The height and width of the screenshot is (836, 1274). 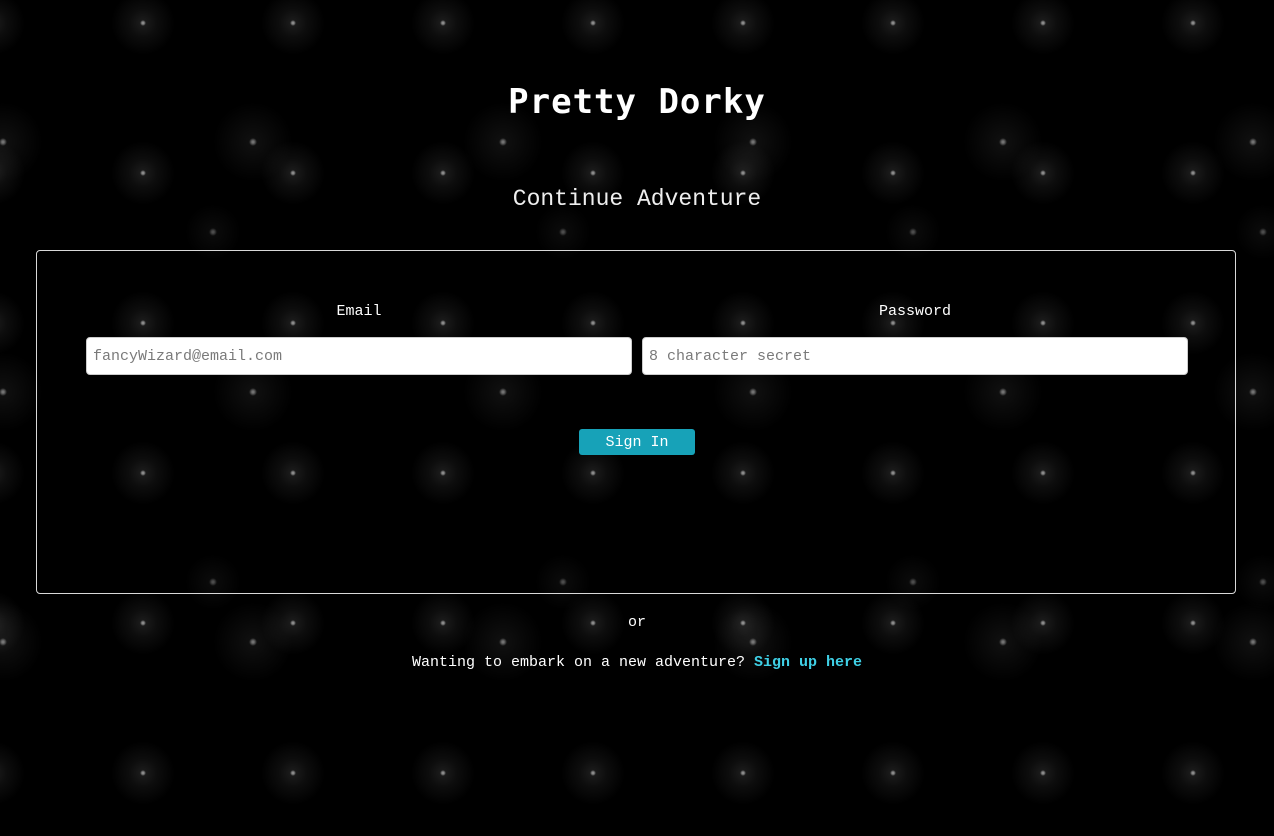 What do you see at coordinates (637, 442) in the screenshot?
I see `sign-in-button: Sign In` at bounding box center [637, 442].